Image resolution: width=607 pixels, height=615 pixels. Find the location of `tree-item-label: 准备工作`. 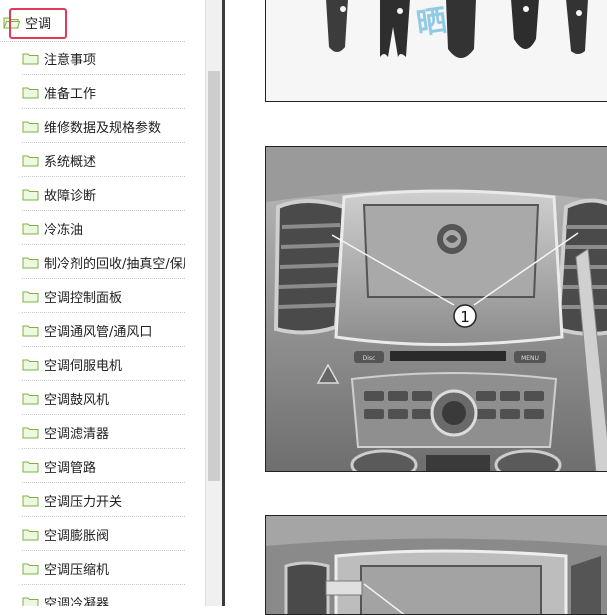

tree-item-label: 准备工作 is located at coordinates (70, 94).